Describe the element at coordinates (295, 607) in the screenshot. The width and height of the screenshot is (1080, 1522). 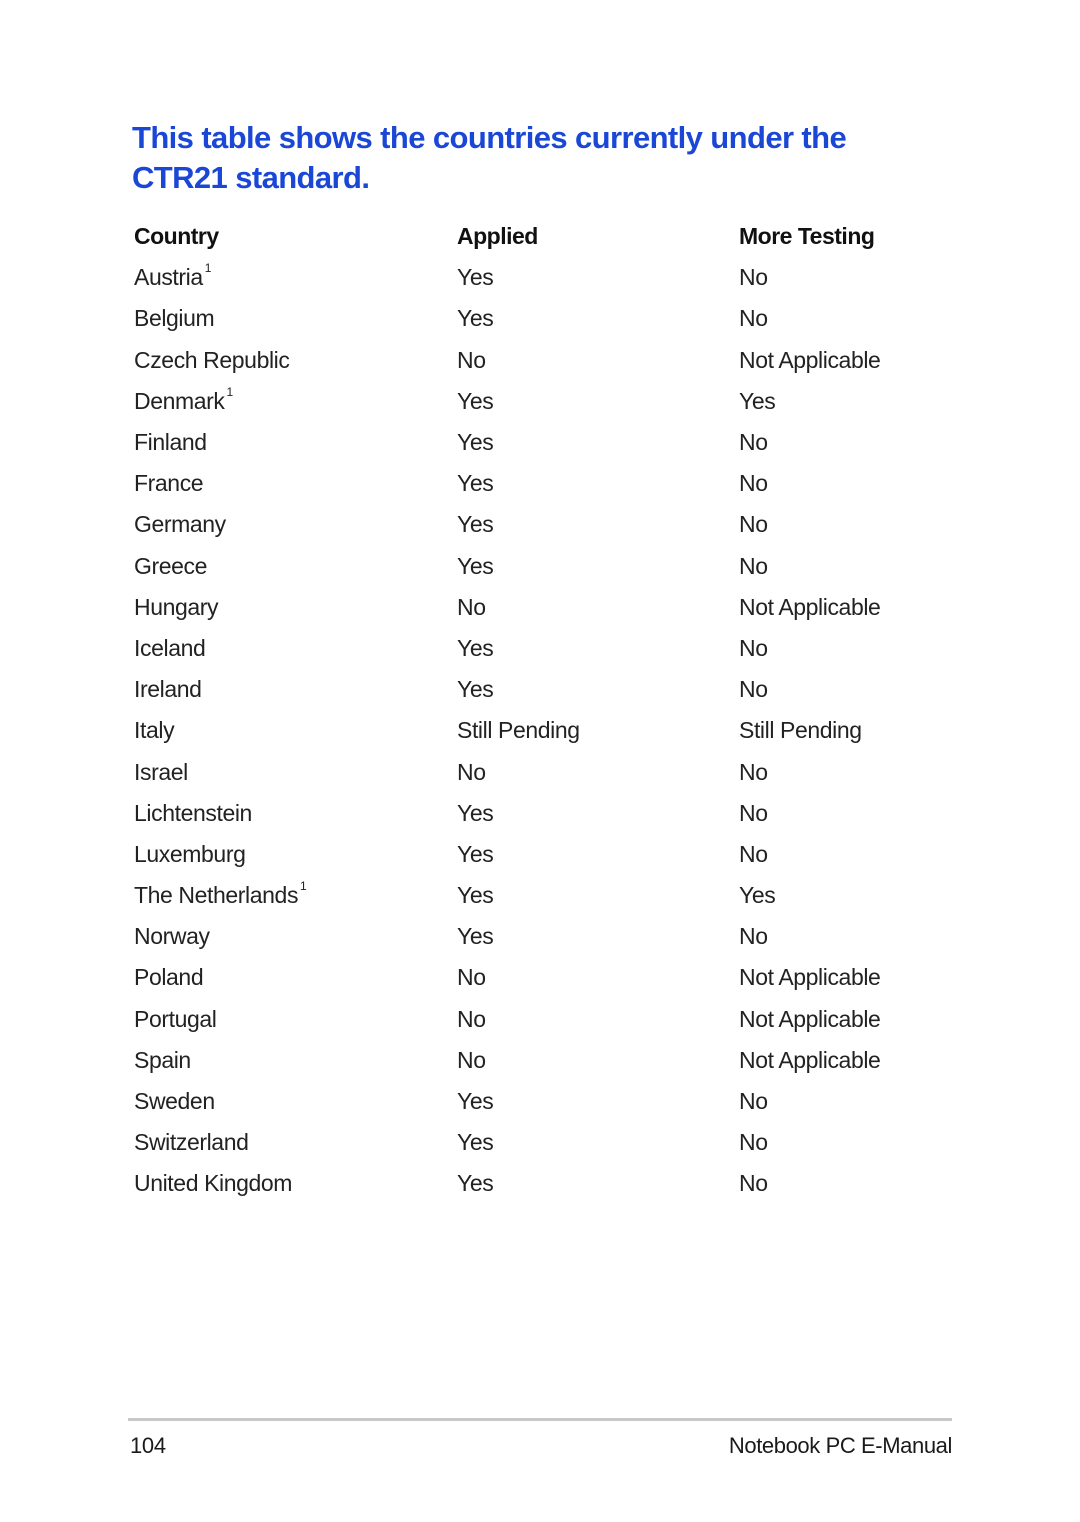
I see `country-cell: Hungary` at that location.